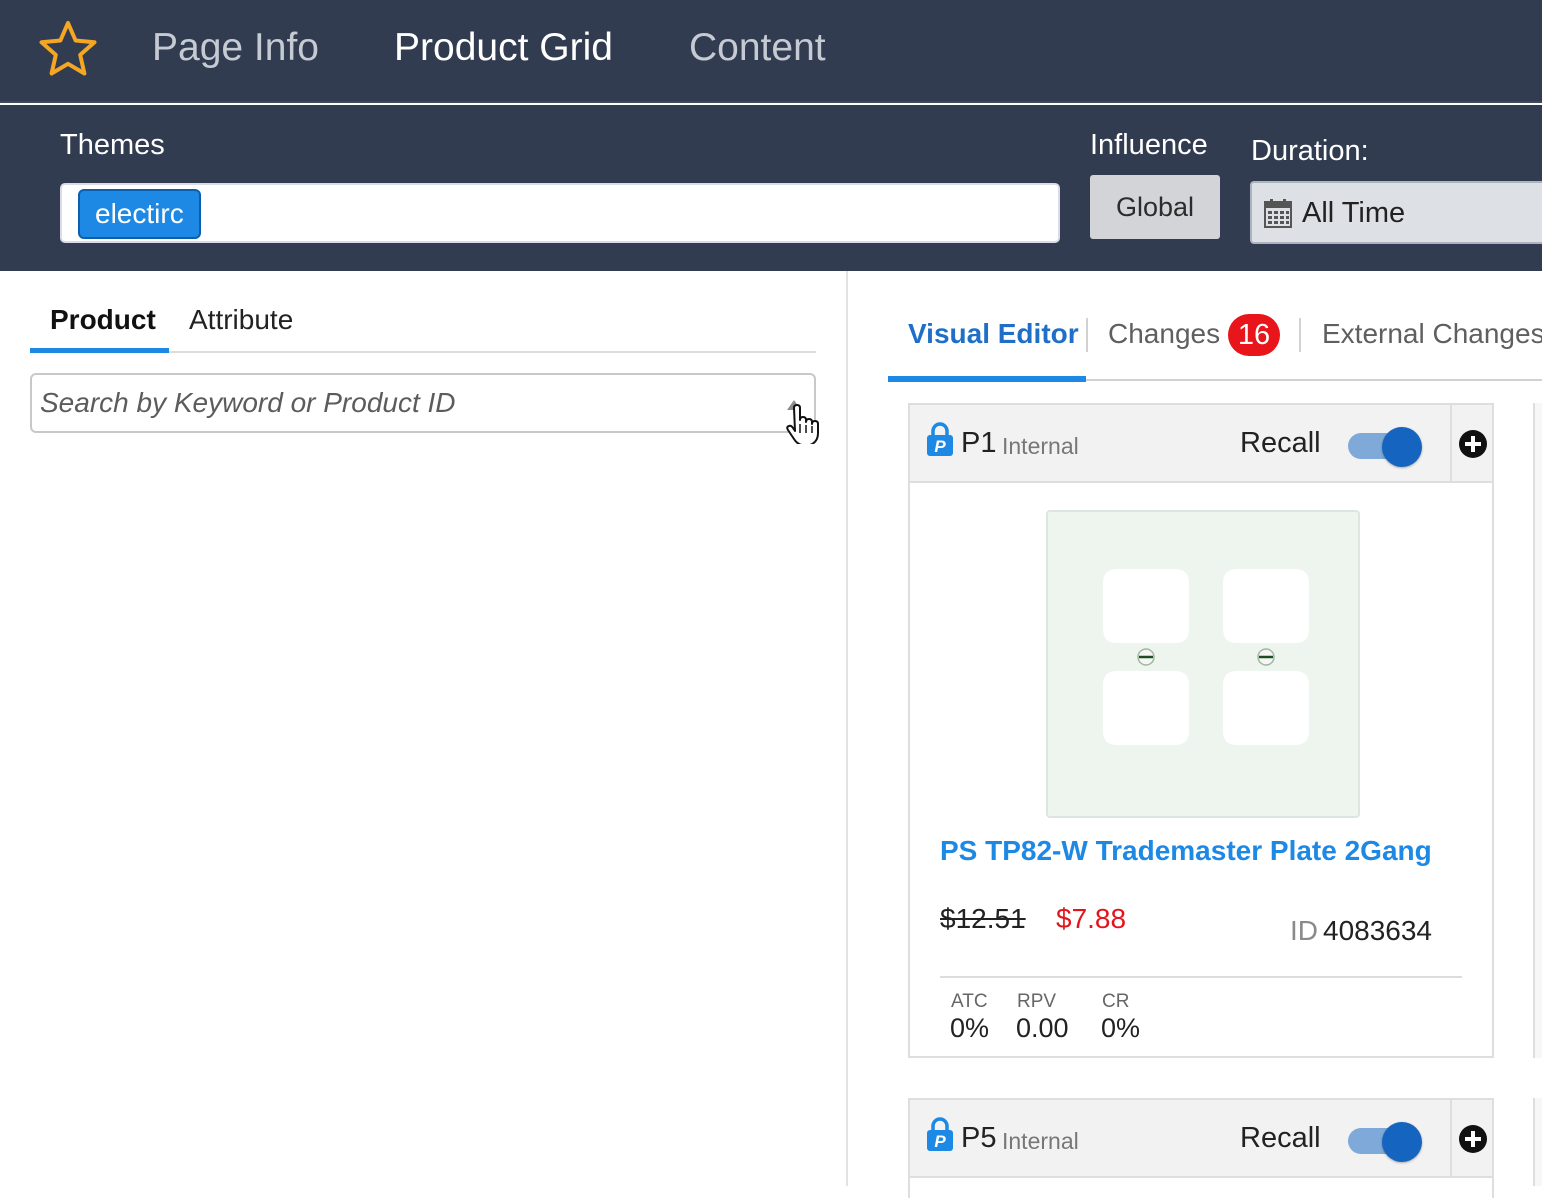  What do you see at coordinates (1432, 334) in the screenshot?
I see `tab-external-changes: External Changes` at bounding box center [1432, 334].